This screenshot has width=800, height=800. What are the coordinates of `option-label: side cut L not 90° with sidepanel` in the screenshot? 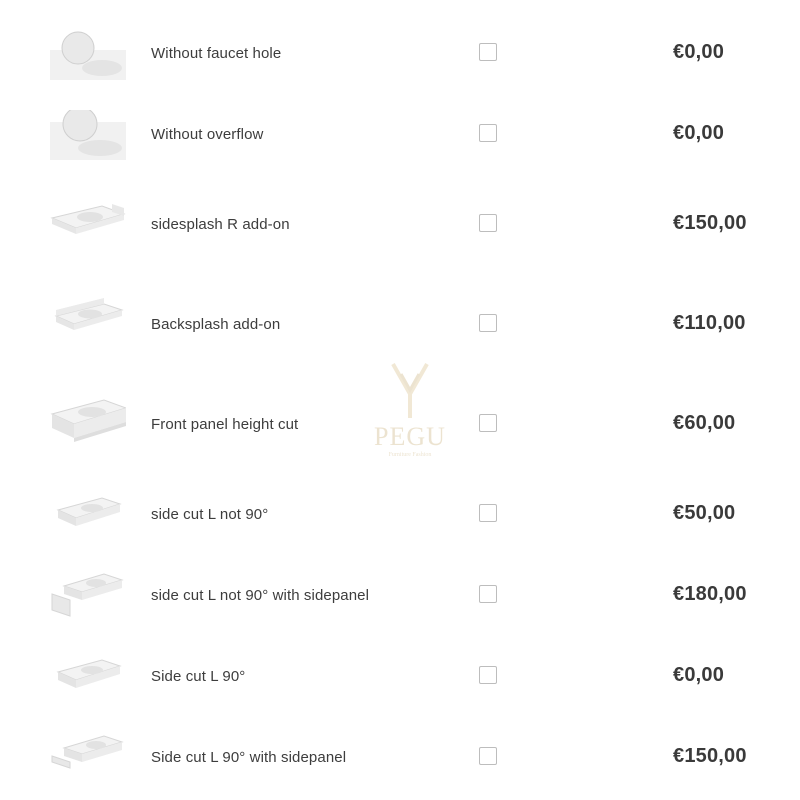 It's located at (260, 595).